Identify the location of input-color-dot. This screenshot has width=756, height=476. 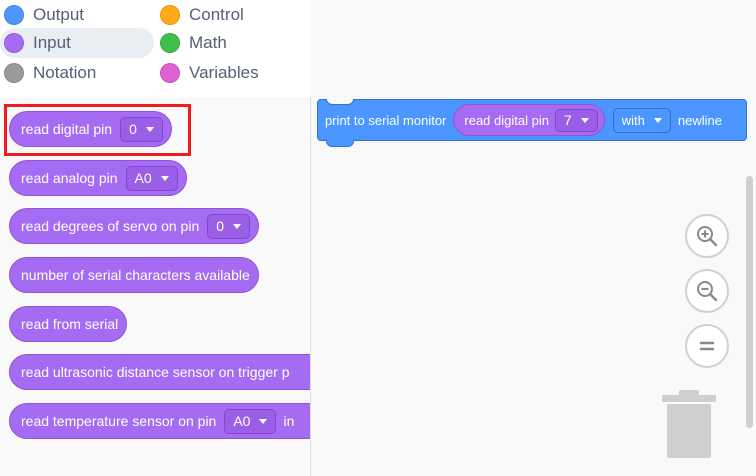
(14, 43).